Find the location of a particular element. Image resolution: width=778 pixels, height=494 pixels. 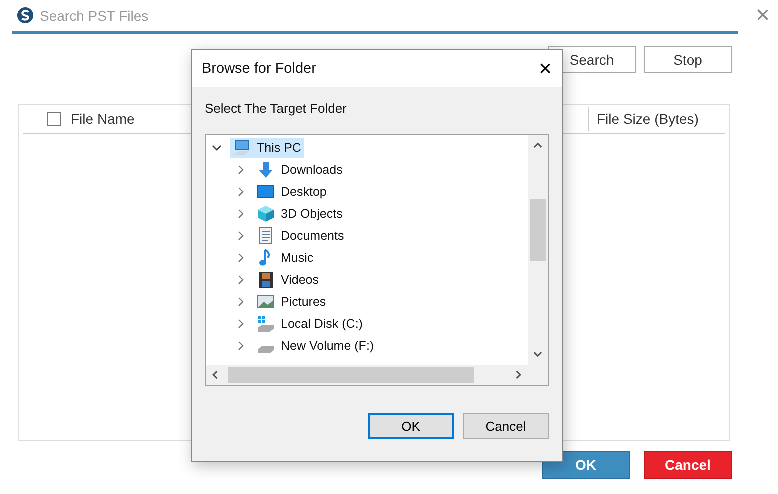

column-header: File Size (Bytes) is located at coordinates (648, 119).